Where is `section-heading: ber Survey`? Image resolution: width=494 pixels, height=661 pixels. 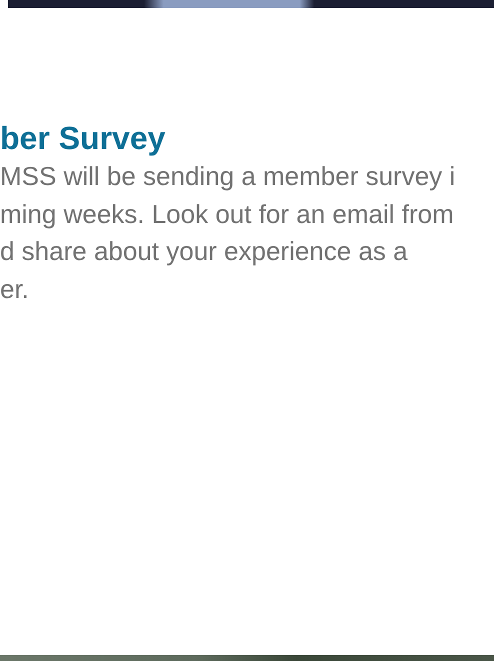 section-heading: ber Survey is located at coordinates (83, 138).